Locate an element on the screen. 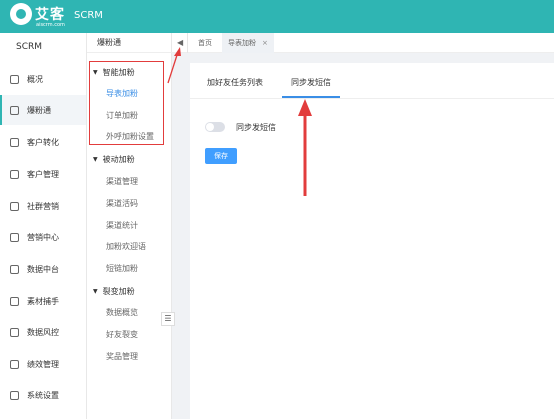 Image resolution: width=554 pixels, height=419 pixels. collapse-menu-icon: ☰ is located at coordinates (168, 319).